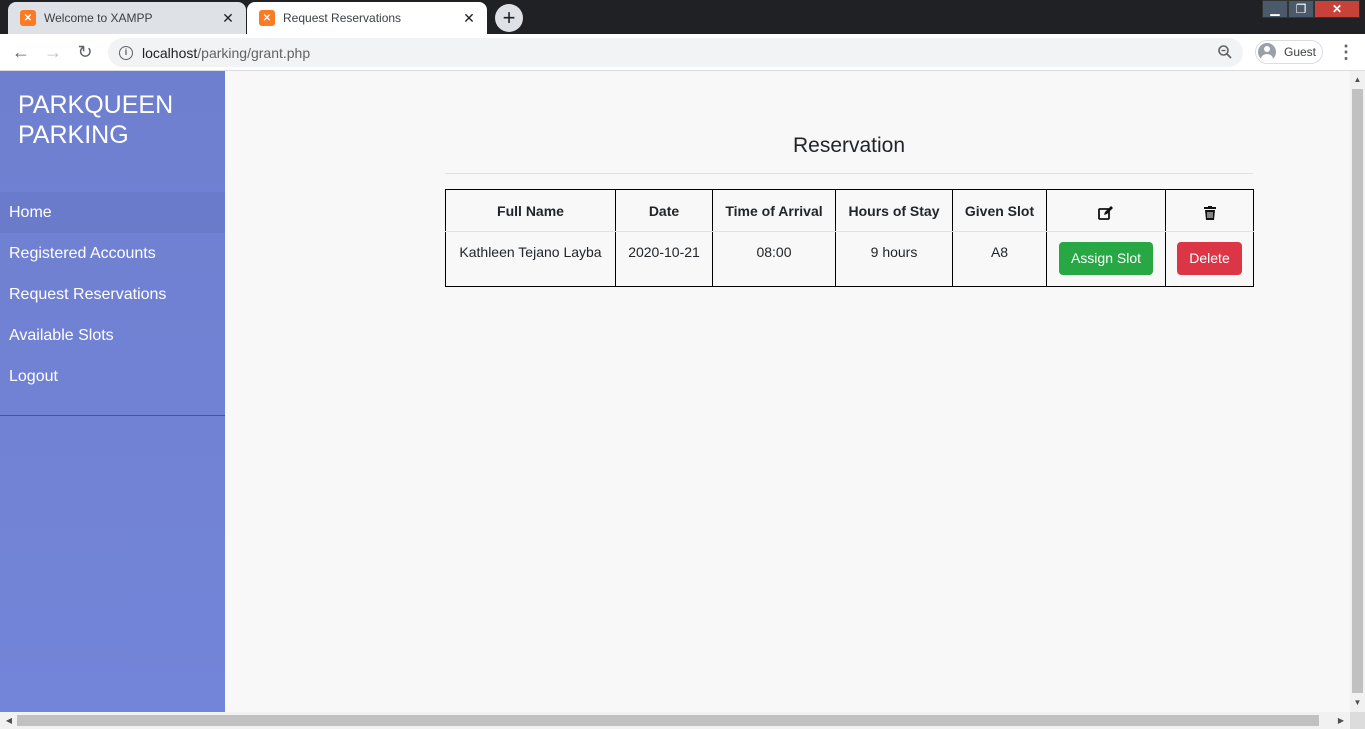  Describe the element at coordinates (1209, 213) in the screenshot. I see `trash-icon` at that location.